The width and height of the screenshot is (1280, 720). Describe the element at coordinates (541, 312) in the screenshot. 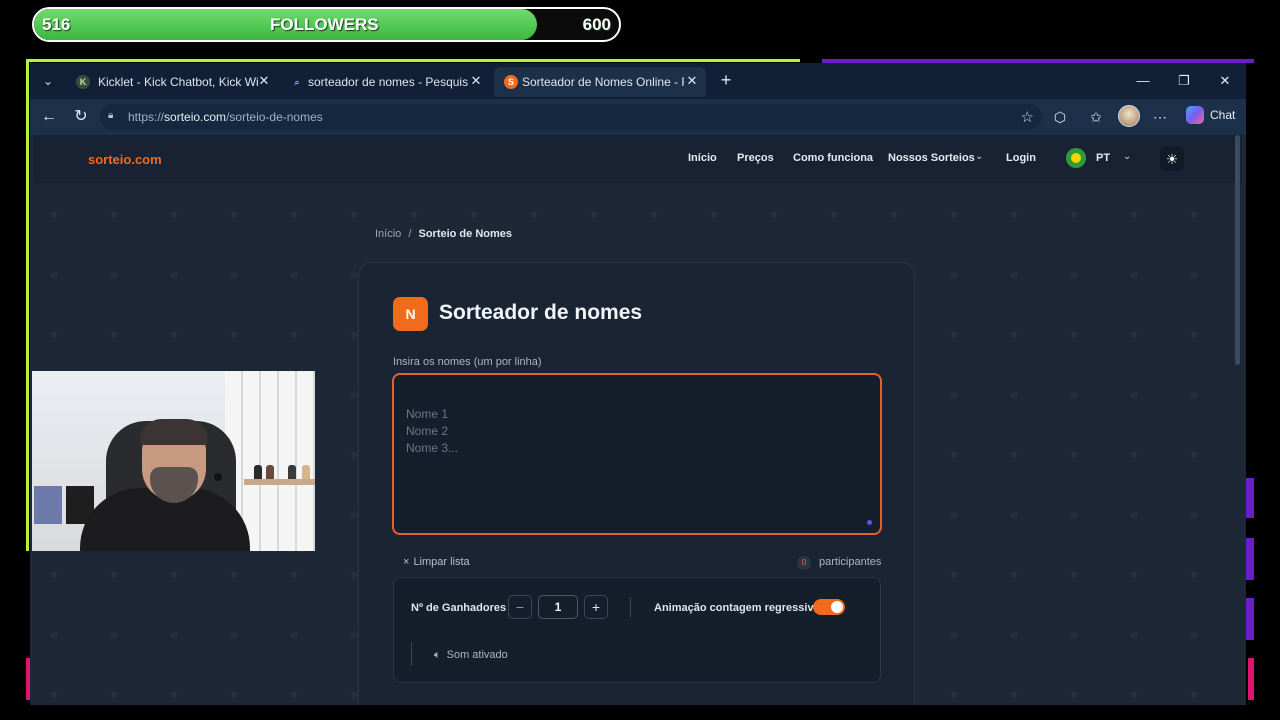

I see `page-title: Sorteador de nomes` at that location.